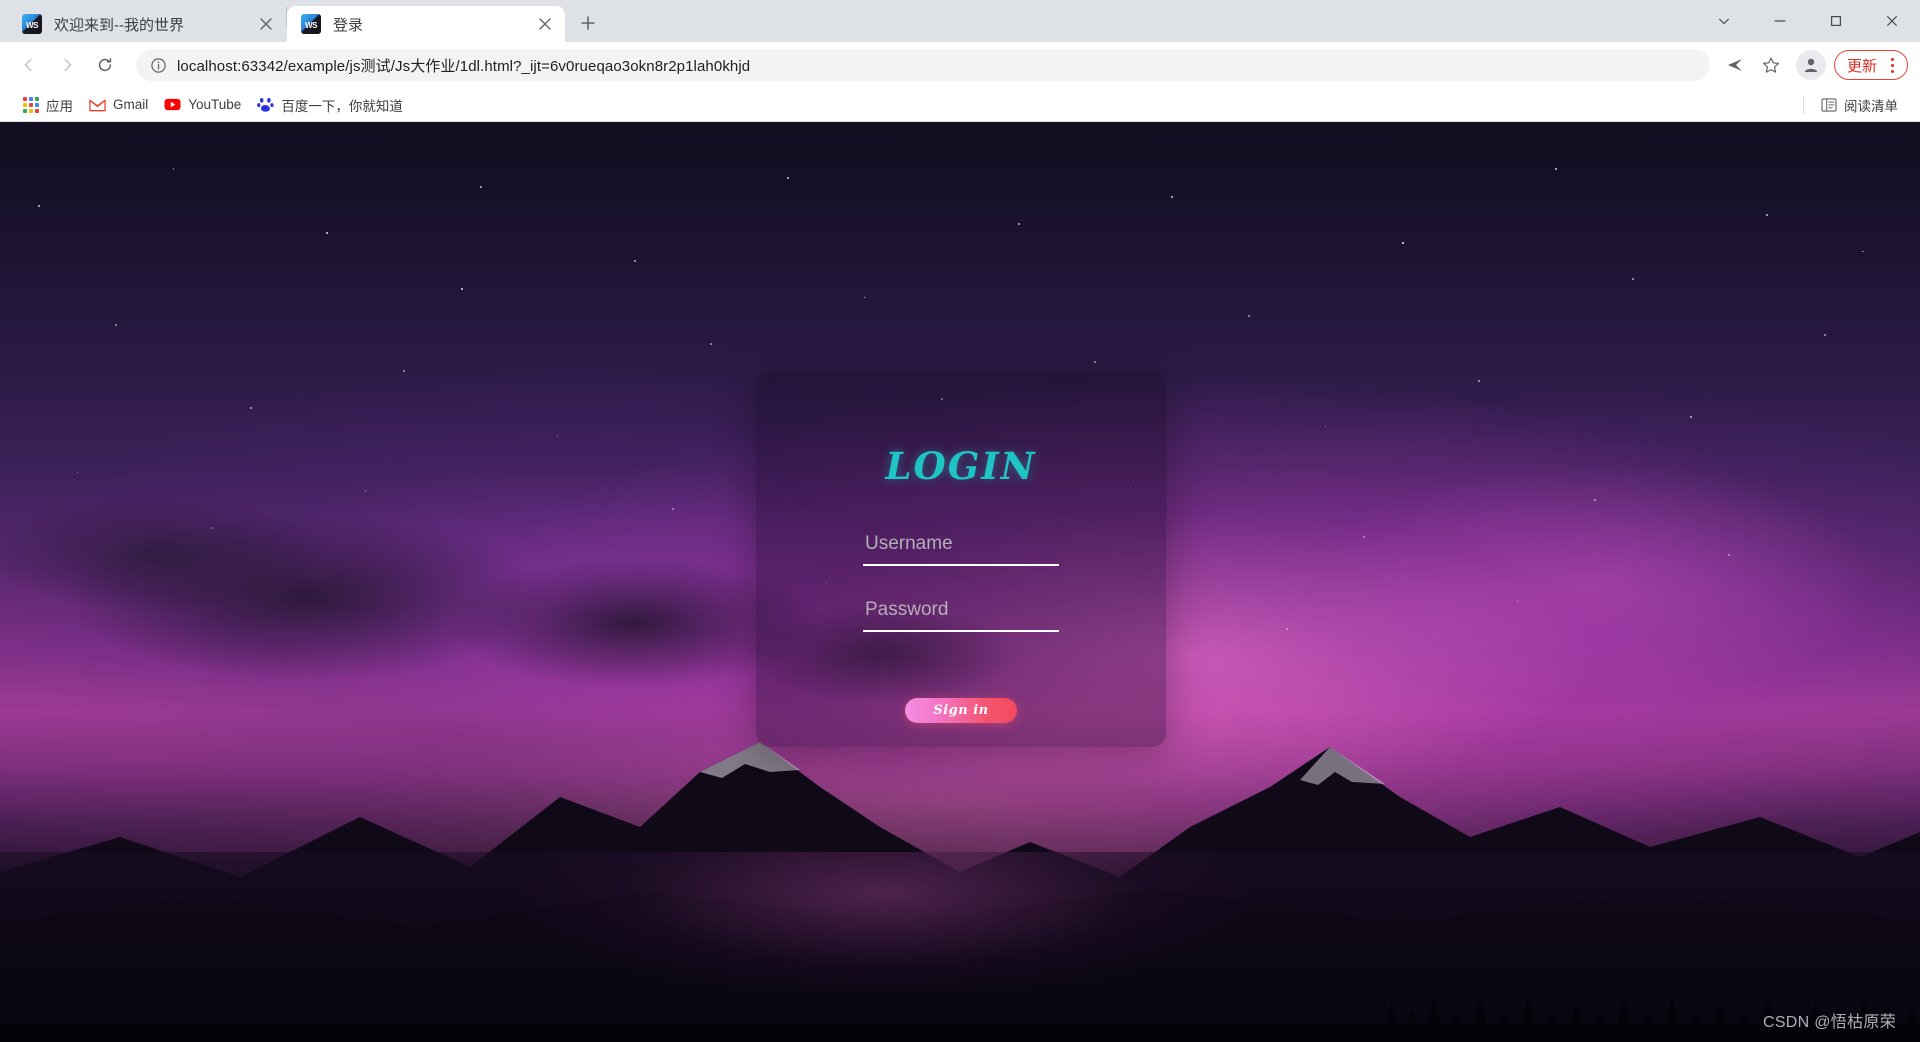 The image size is (1920, 1042). I want to click on grass-foreground, so click(960, 997).